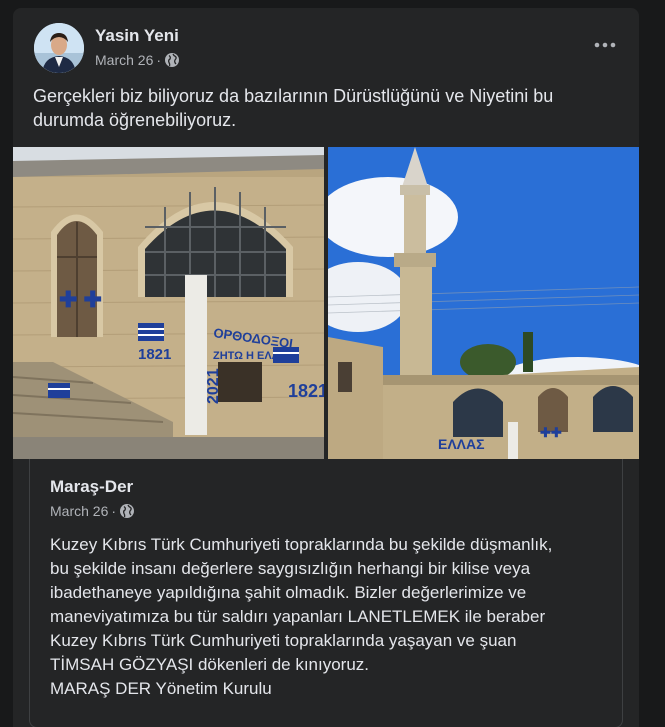  What do you see at coordinates (210, 664) in the screenshot?
I see `shared-text-line: TİMSAH GÖZYAŞI dökenleri de kınıyoruz.` at bounding box center [210, 664].